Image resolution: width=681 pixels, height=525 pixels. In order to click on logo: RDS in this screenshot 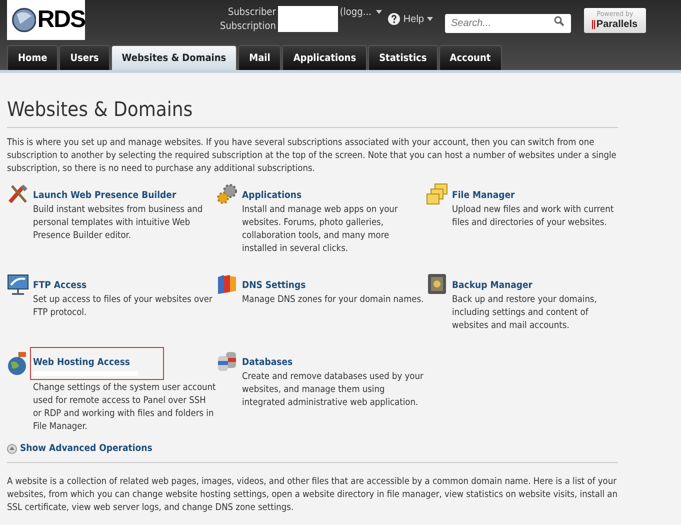, I will do `click(46, 20)`.